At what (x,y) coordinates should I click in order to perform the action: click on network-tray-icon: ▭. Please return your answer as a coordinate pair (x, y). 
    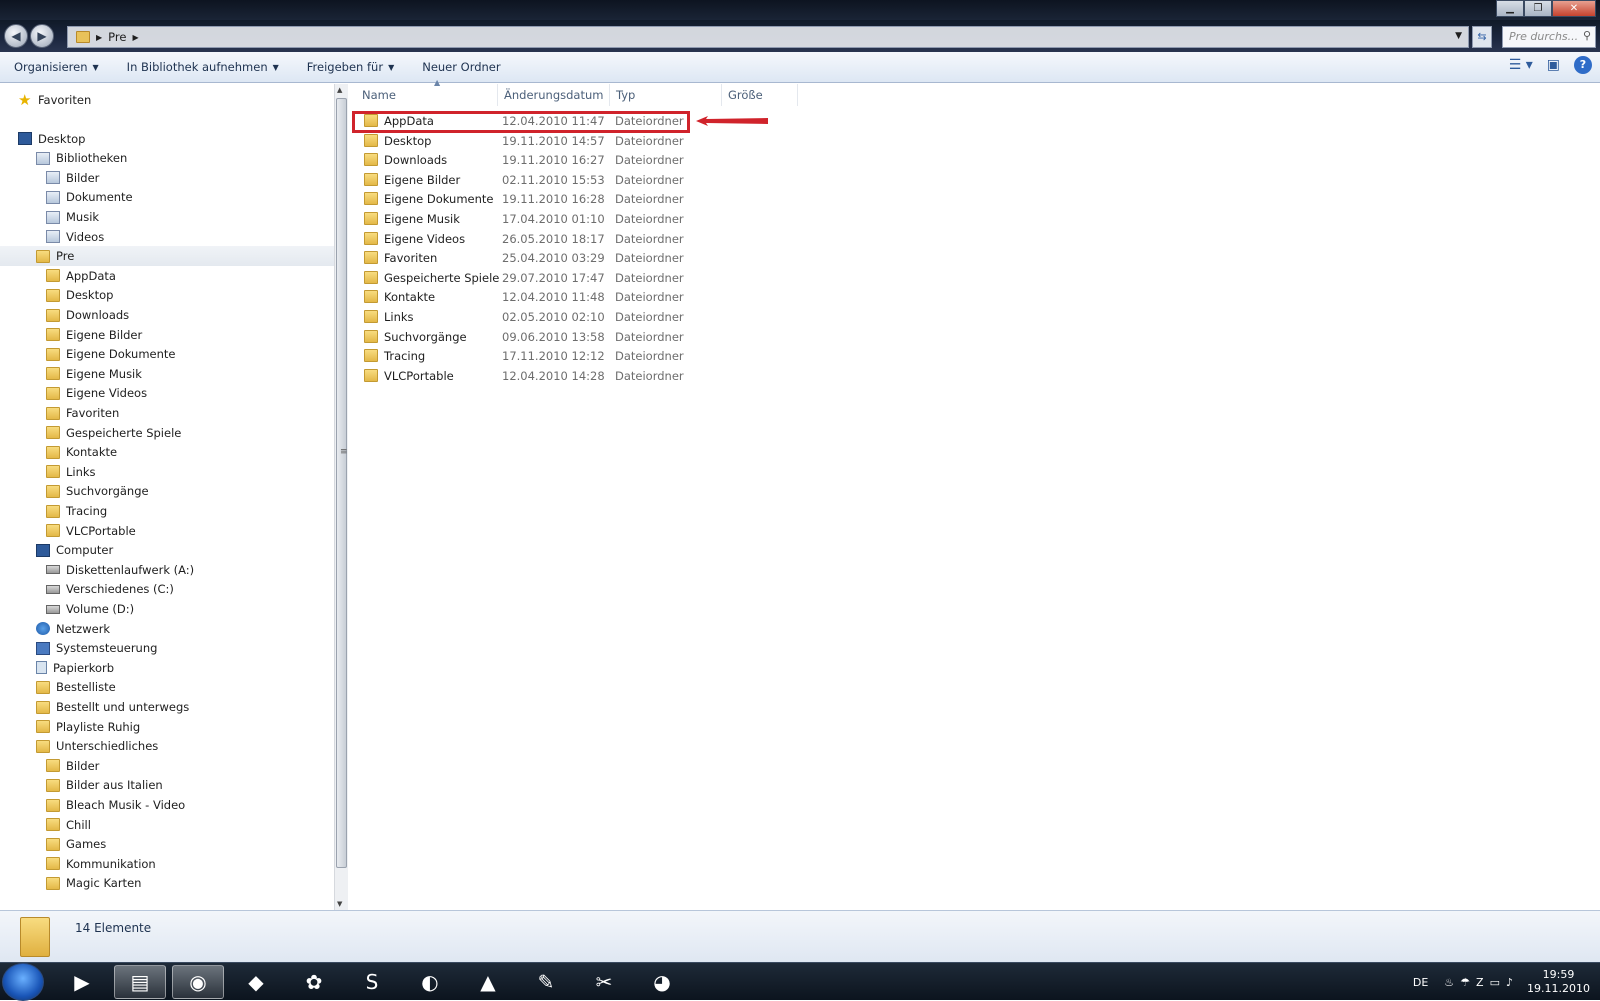
    Looking at the image, I should click on (1495, 982).